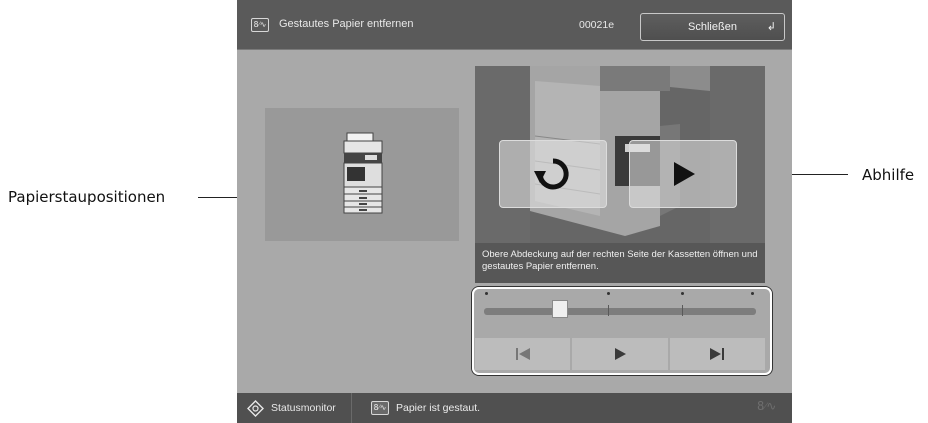  I want to click on jam-position-panel, so click(362, 174).